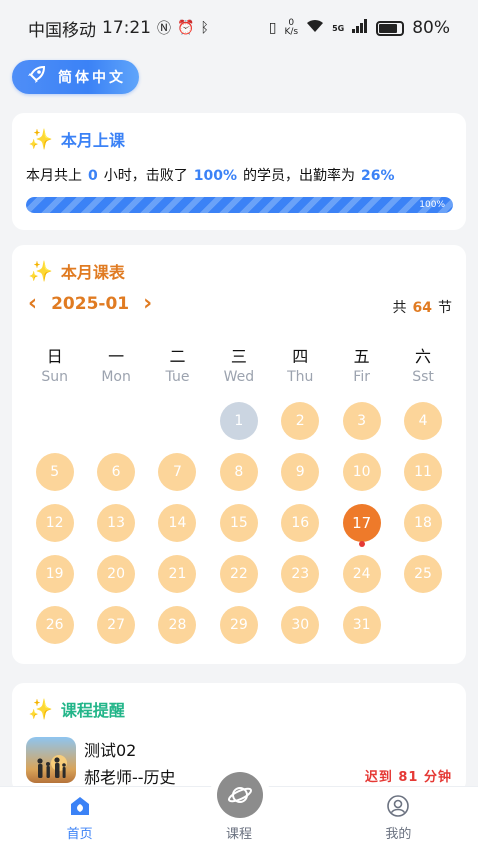 The image size is (478, 850). What do you see at coordinates (130, 777) in the screenshot?
I see `course-teacher: 郝老师--历史` at bounding box center [130, 777].